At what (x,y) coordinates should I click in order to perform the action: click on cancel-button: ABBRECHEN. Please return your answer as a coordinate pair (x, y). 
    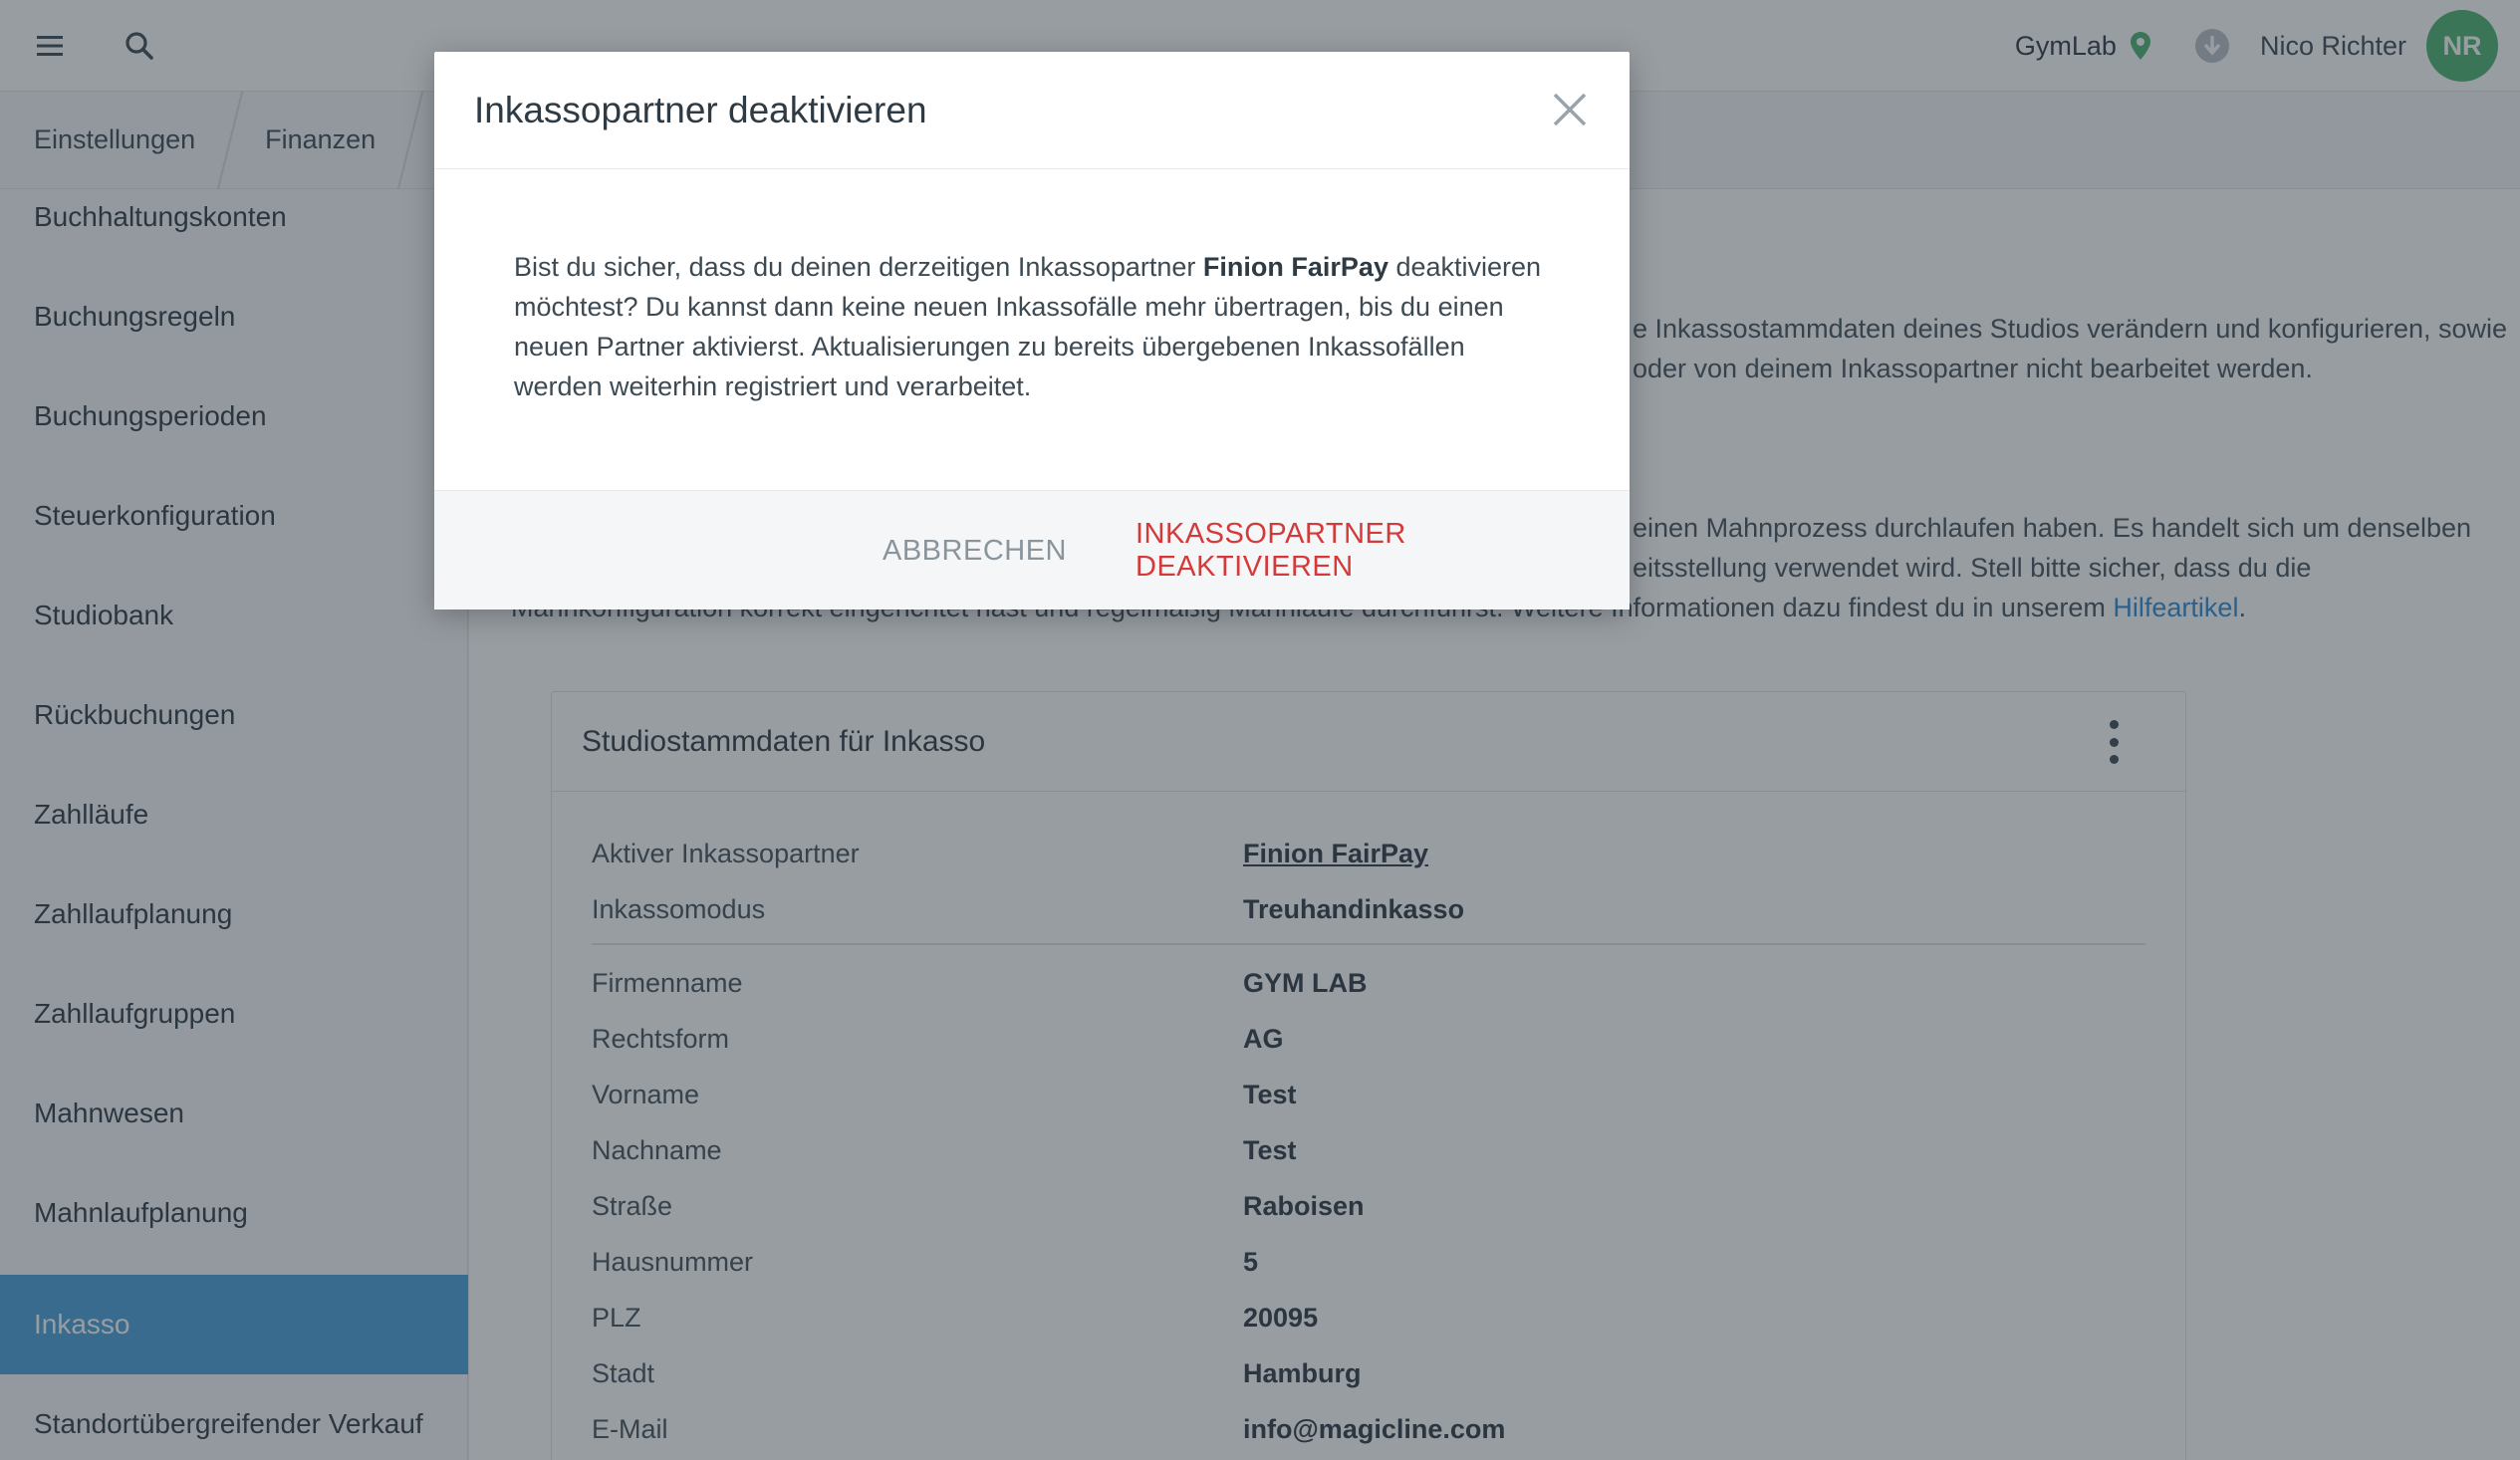
    Looking at the image, I should click on (974, 550).